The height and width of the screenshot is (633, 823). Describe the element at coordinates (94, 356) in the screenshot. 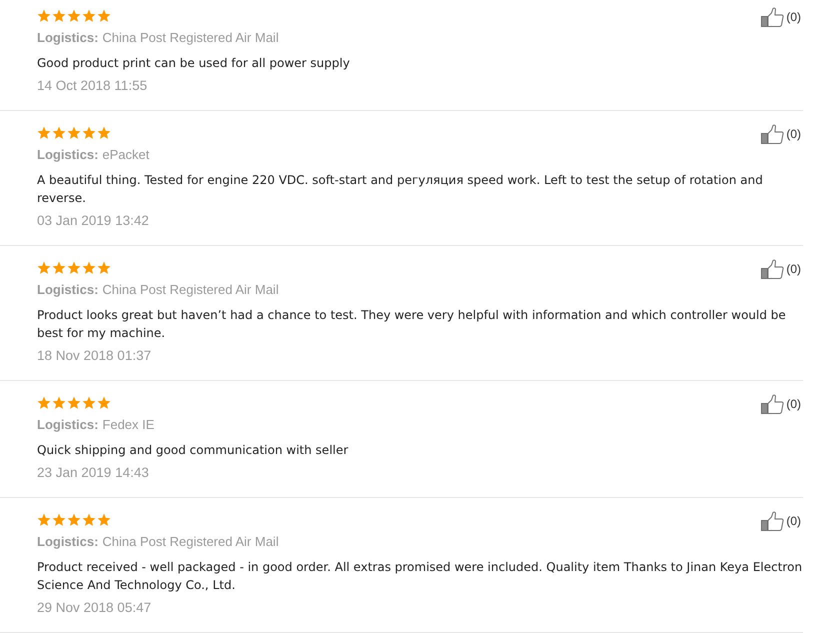

I see `review-date: 18 Nov 2018 01:37` at that location.